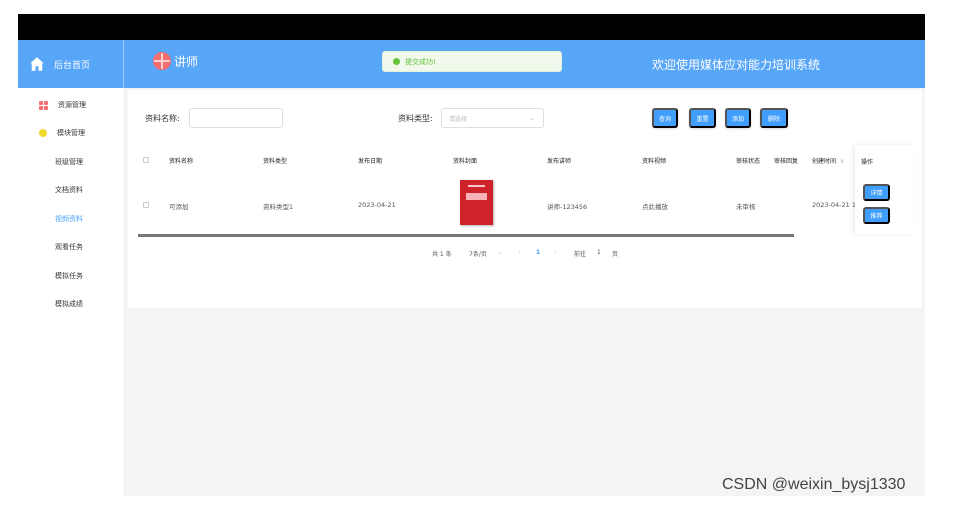 This screenshot has width=955, height=506. I want to click on play-video-link: 点此播放, so click(655, 206).